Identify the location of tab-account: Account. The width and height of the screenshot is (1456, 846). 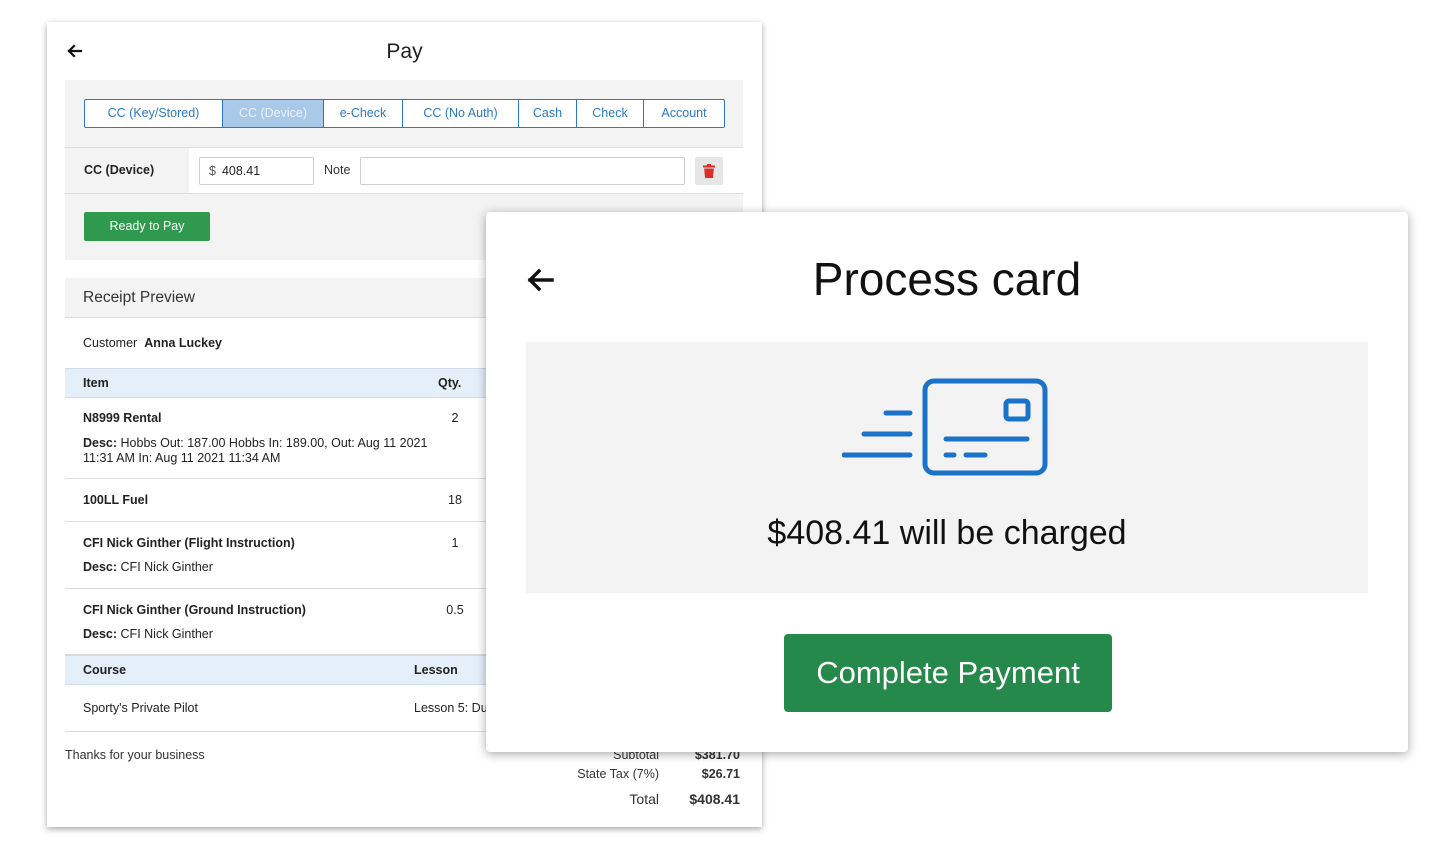
(684, 113).